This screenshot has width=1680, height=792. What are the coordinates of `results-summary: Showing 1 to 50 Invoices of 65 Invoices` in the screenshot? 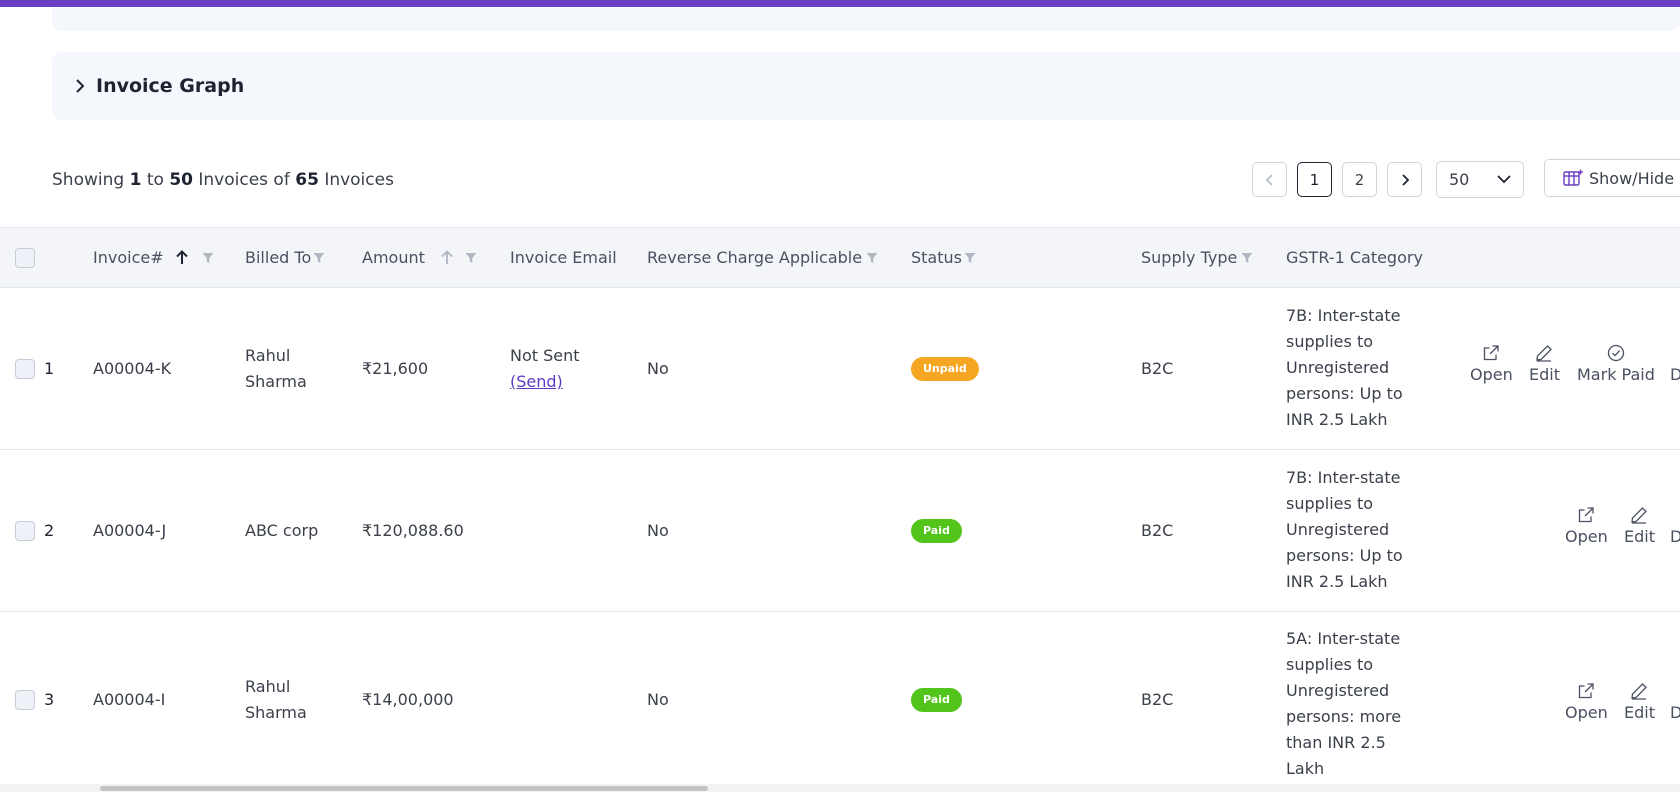 It's located at (223, 180).